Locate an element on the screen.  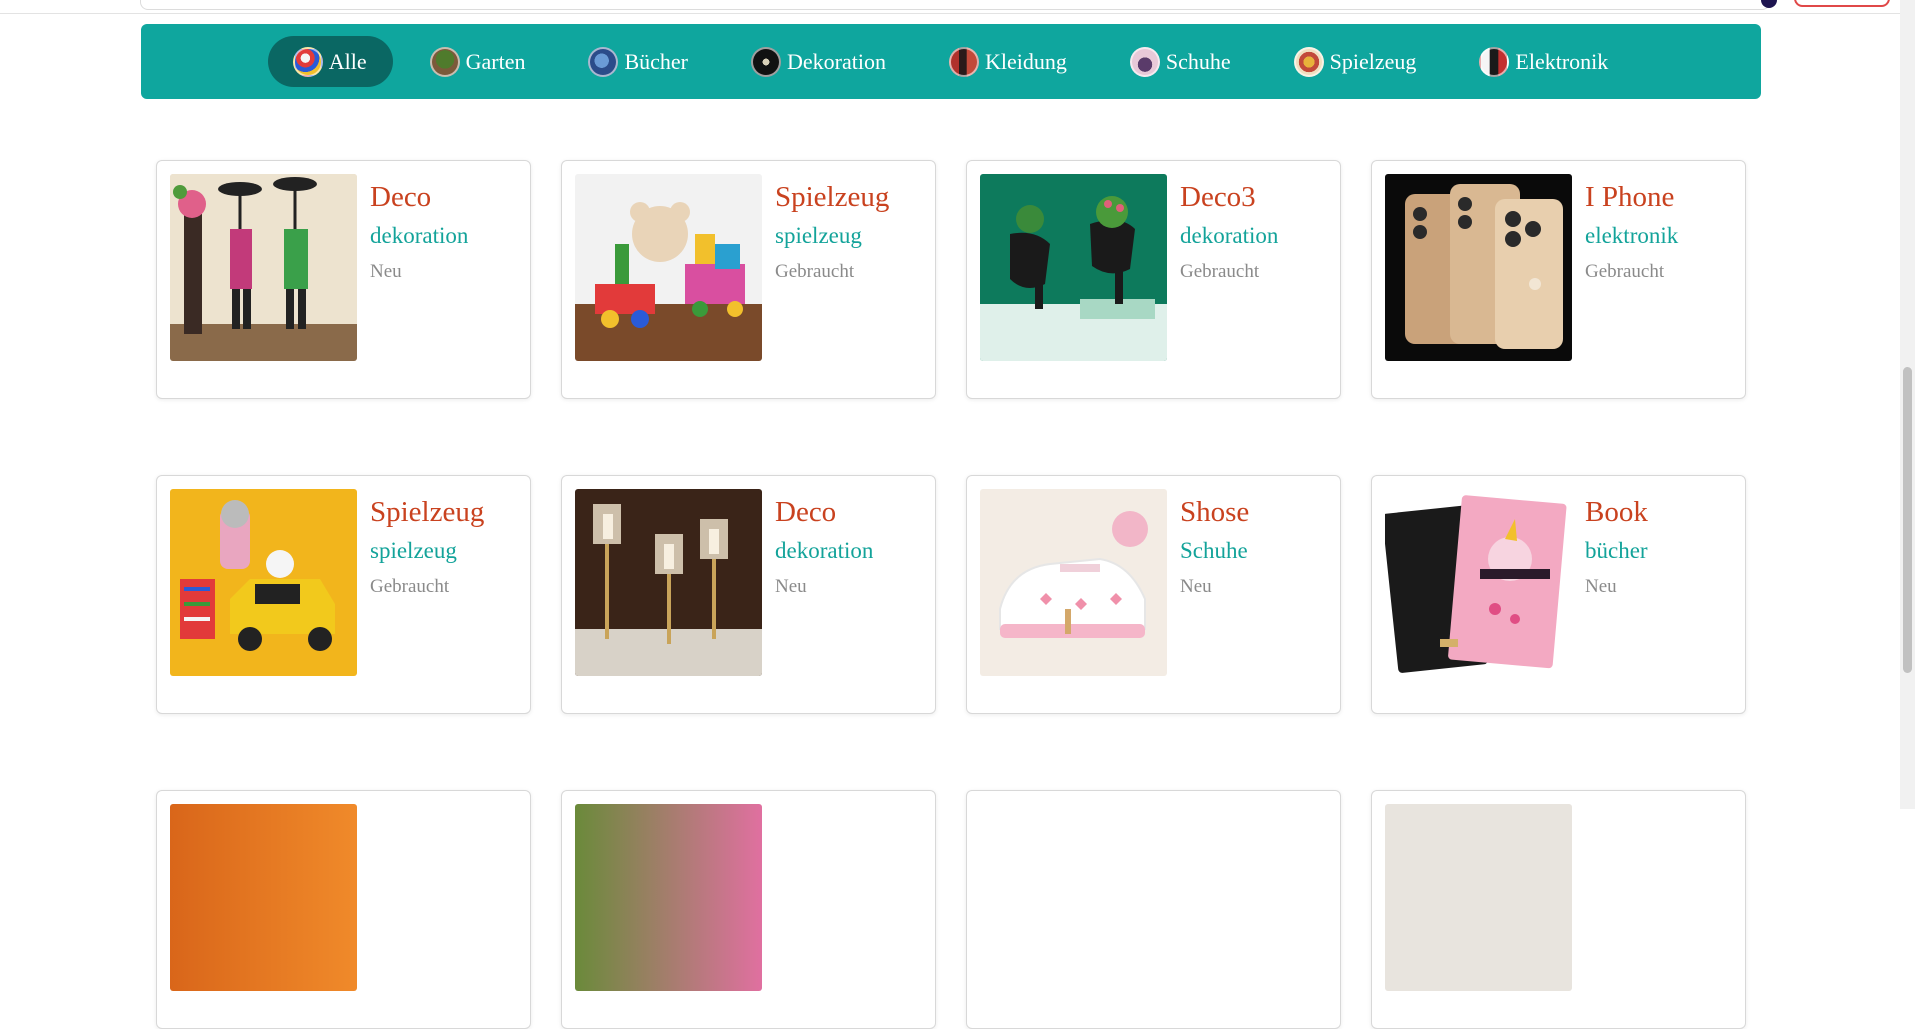
category-kleidung: Kleidung is located at coordinates (1008, 61).